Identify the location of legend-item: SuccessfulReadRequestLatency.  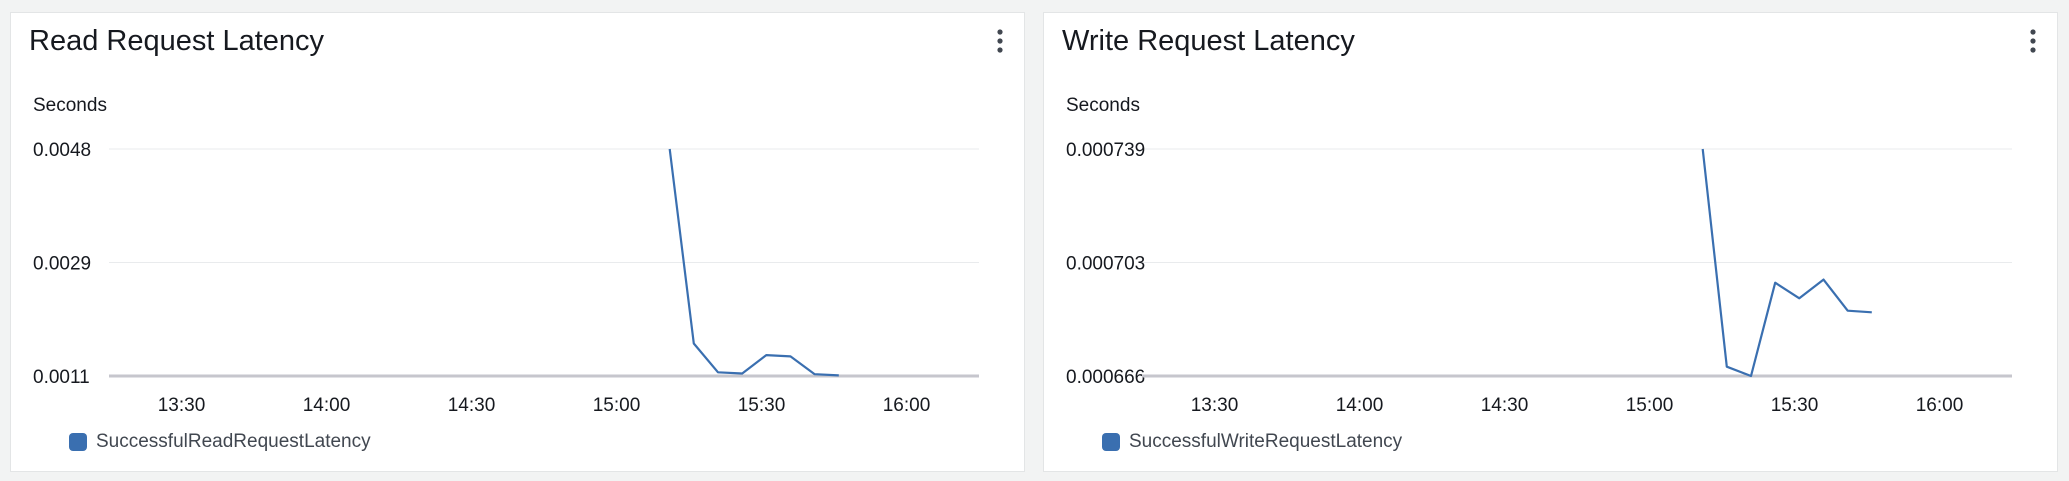
(220, 442).